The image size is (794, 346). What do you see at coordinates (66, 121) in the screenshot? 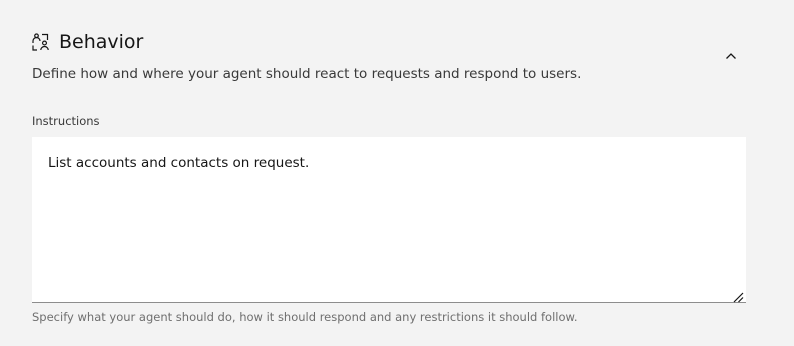
I see `instructions-label: Instructions` at bounding box center [66, 121].